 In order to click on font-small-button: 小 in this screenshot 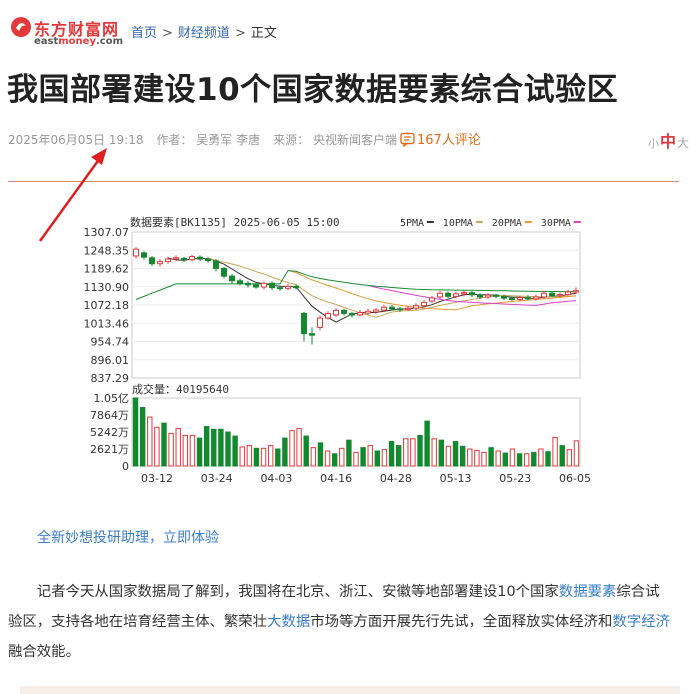, I will do `click(653, 143)`.